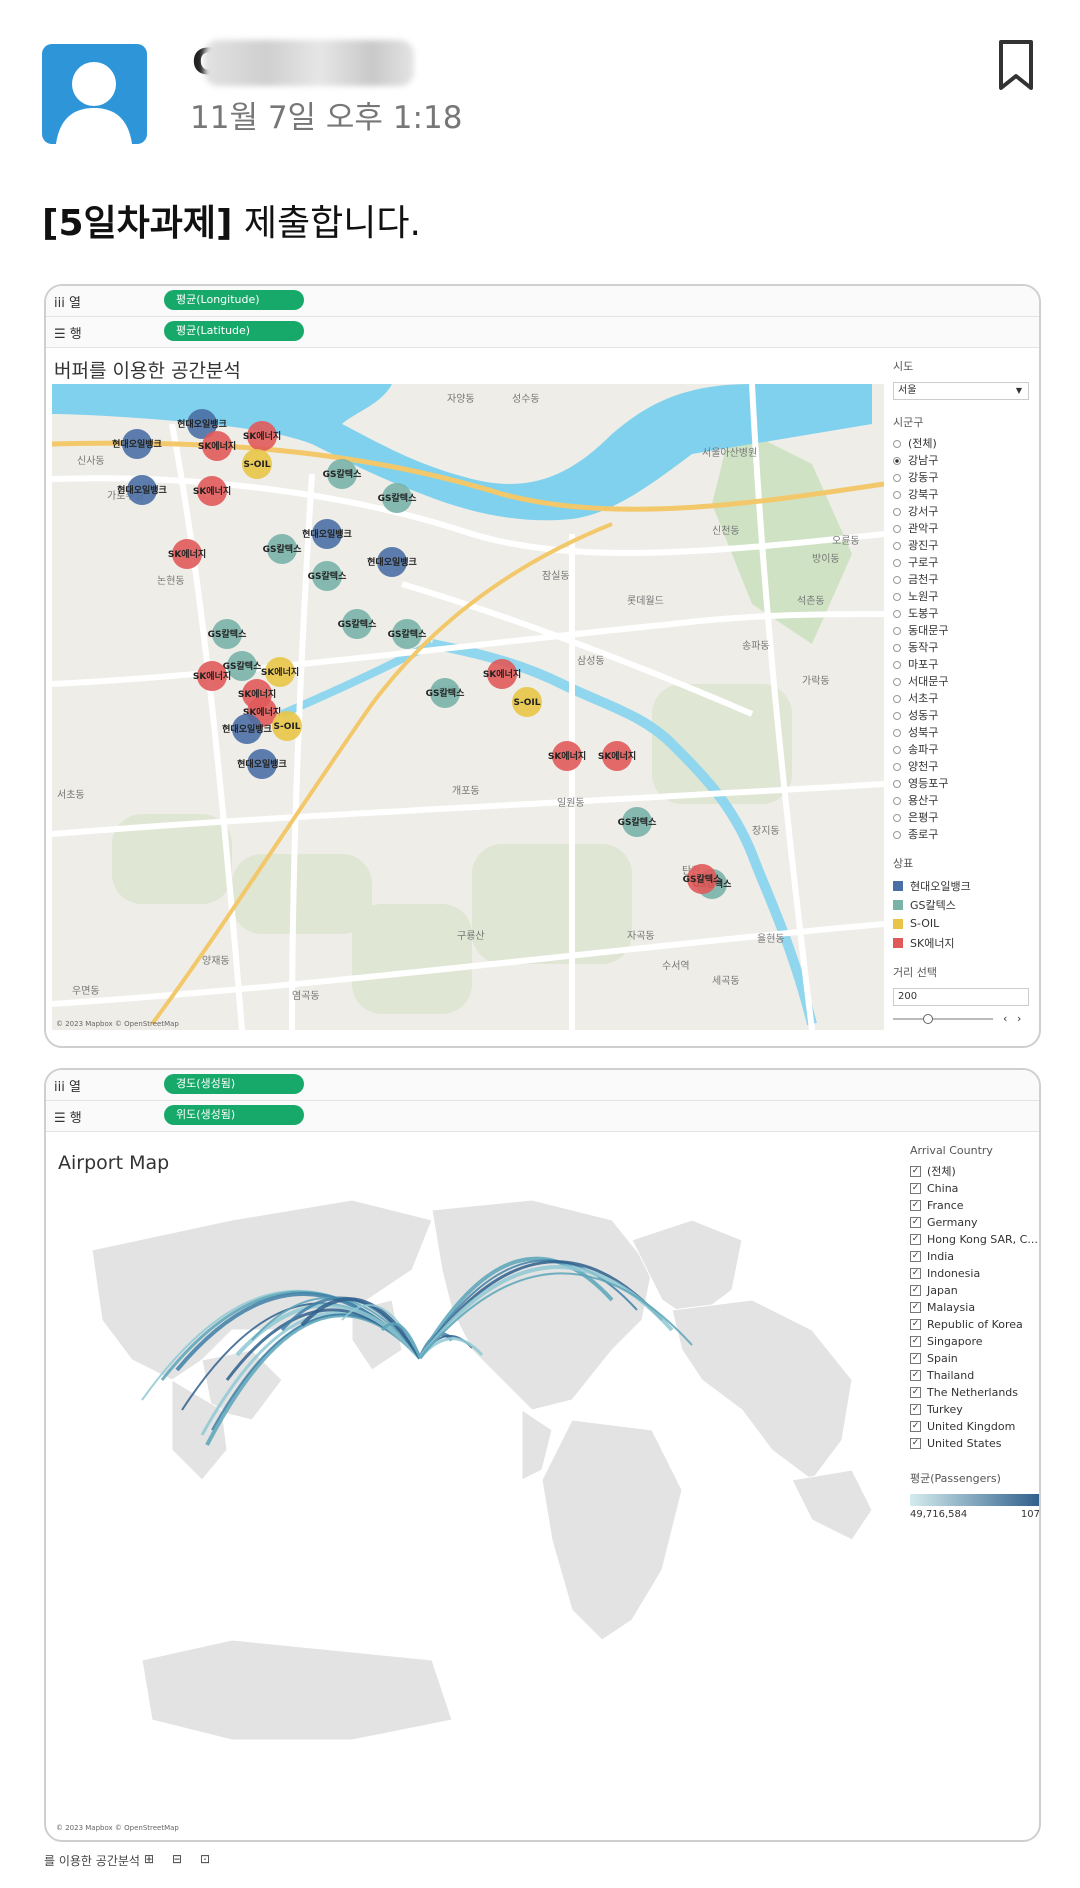 The width and height of the screenshot is (1080, 1888). I want to click on sigungu-option: 은평구, so click(963, 817).